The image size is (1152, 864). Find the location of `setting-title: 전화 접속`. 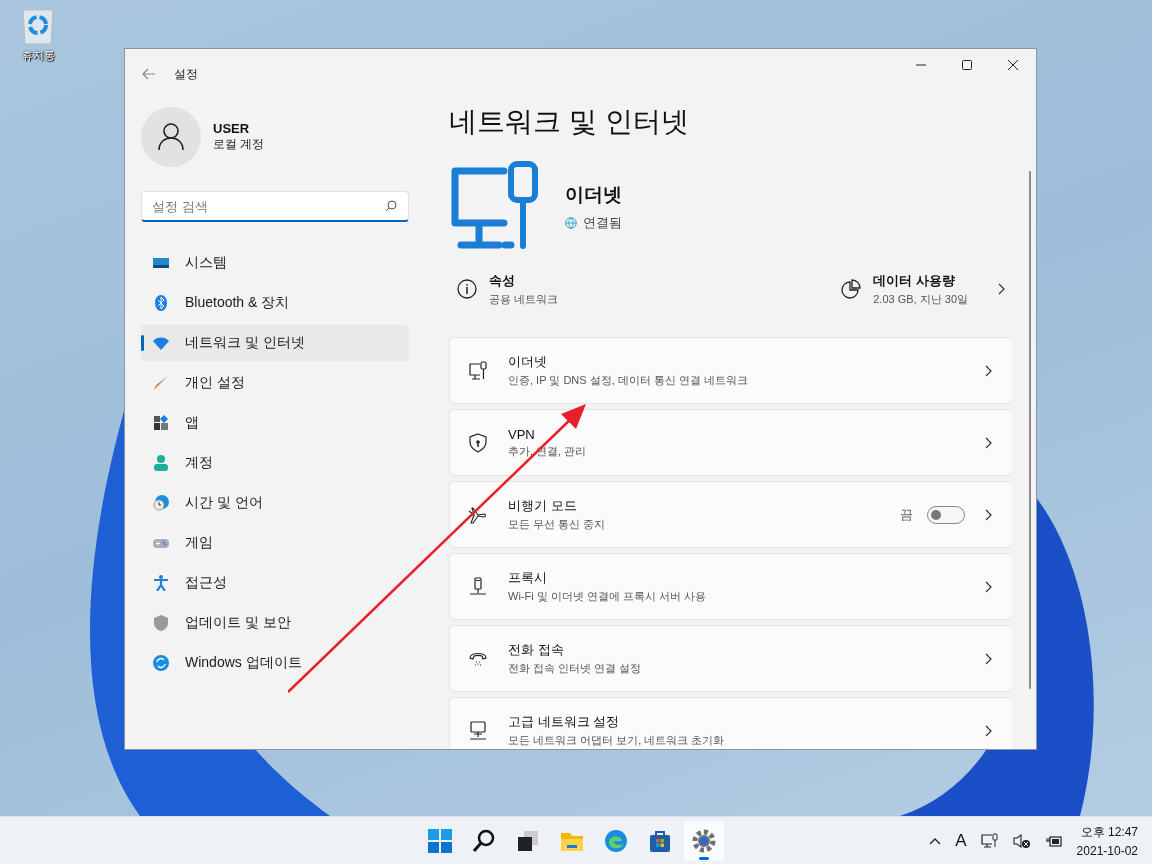

setting-title: 전화 접속 is located at coordinates (536, 650).